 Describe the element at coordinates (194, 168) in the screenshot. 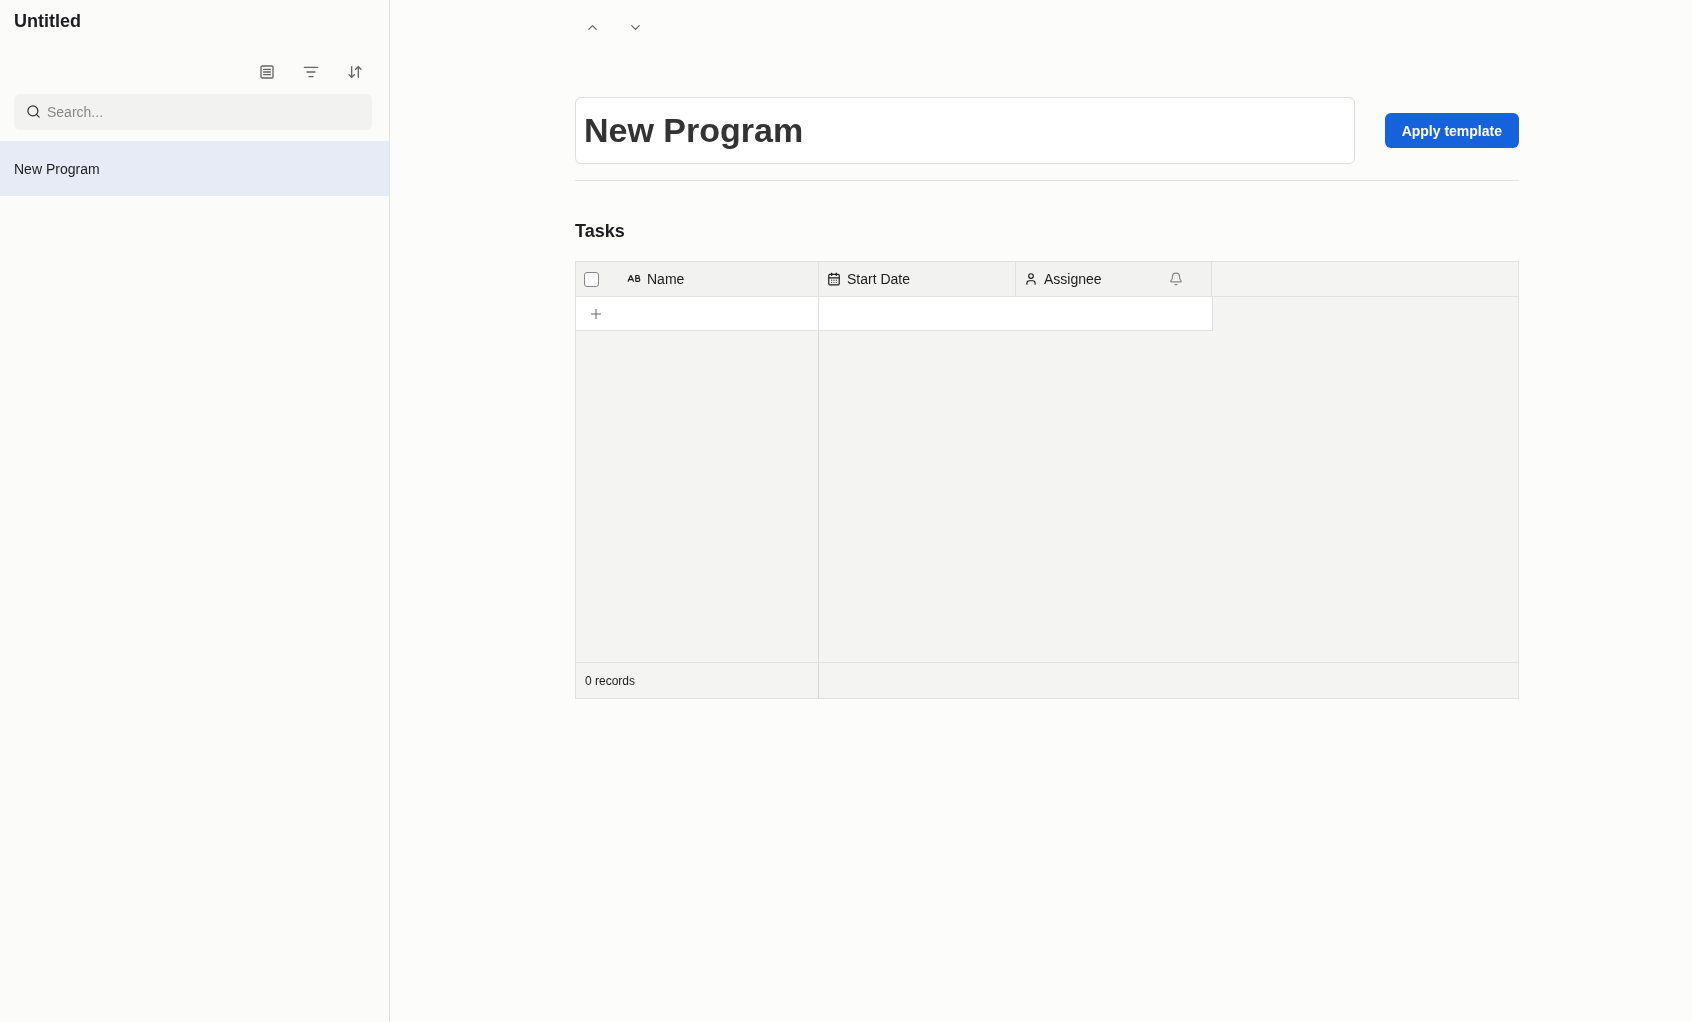

I see `sidebar-item: New Program` at that location.